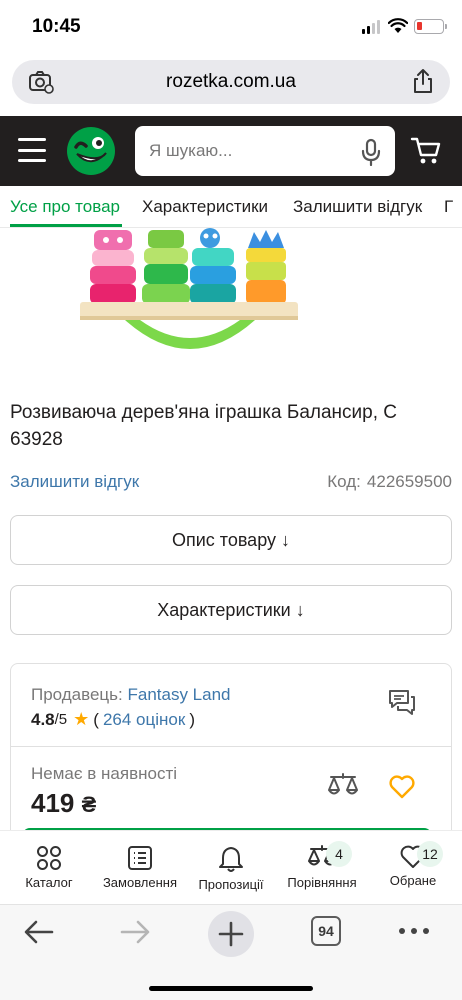  I want to click on status-bar: 10:45, so click(231, 27).